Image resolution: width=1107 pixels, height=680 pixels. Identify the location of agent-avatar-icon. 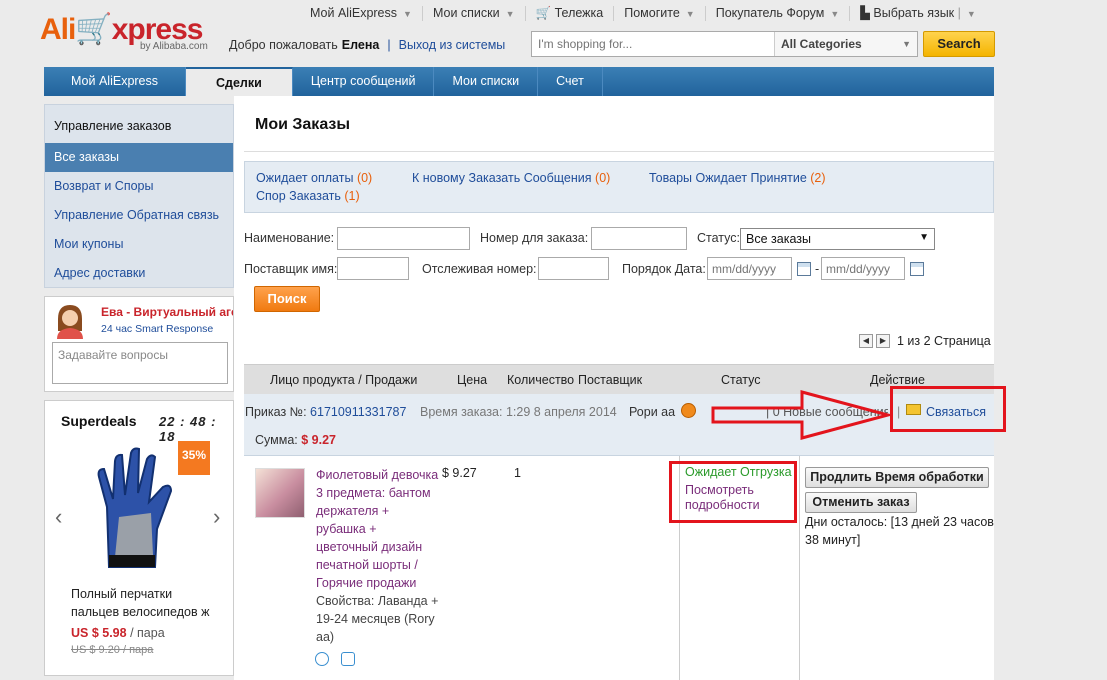
(70, 322).